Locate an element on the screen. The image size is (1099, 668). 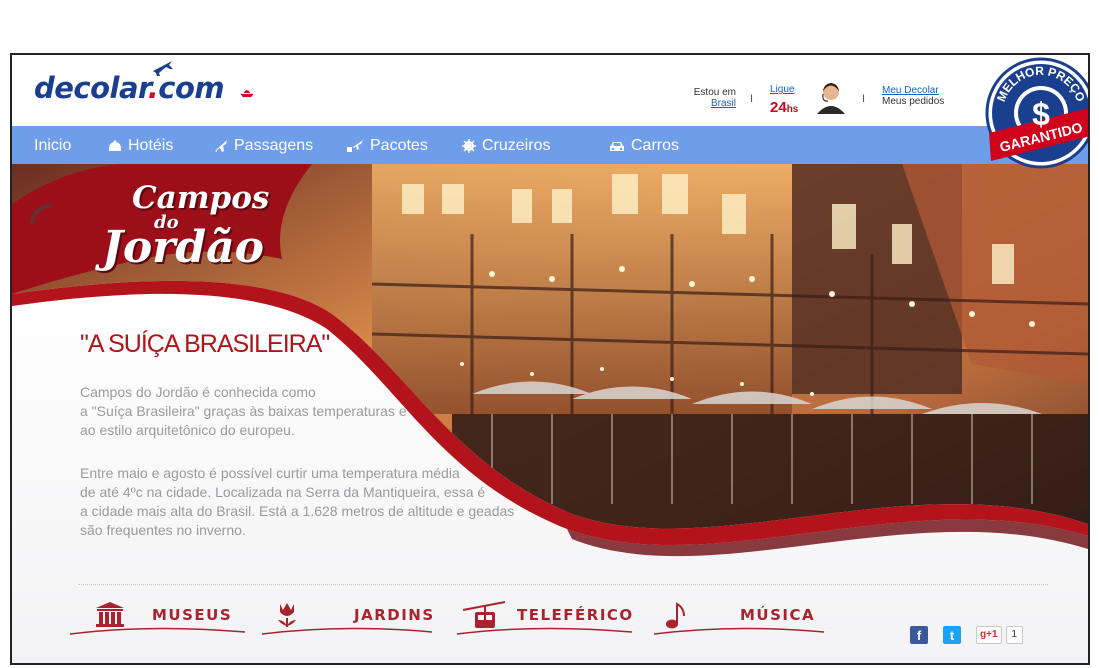
best-price-guarantee-badge: MELHOR PREÇO MELHOR PREÇO GARANTIDO $ is located at coordinates (1036, 113).